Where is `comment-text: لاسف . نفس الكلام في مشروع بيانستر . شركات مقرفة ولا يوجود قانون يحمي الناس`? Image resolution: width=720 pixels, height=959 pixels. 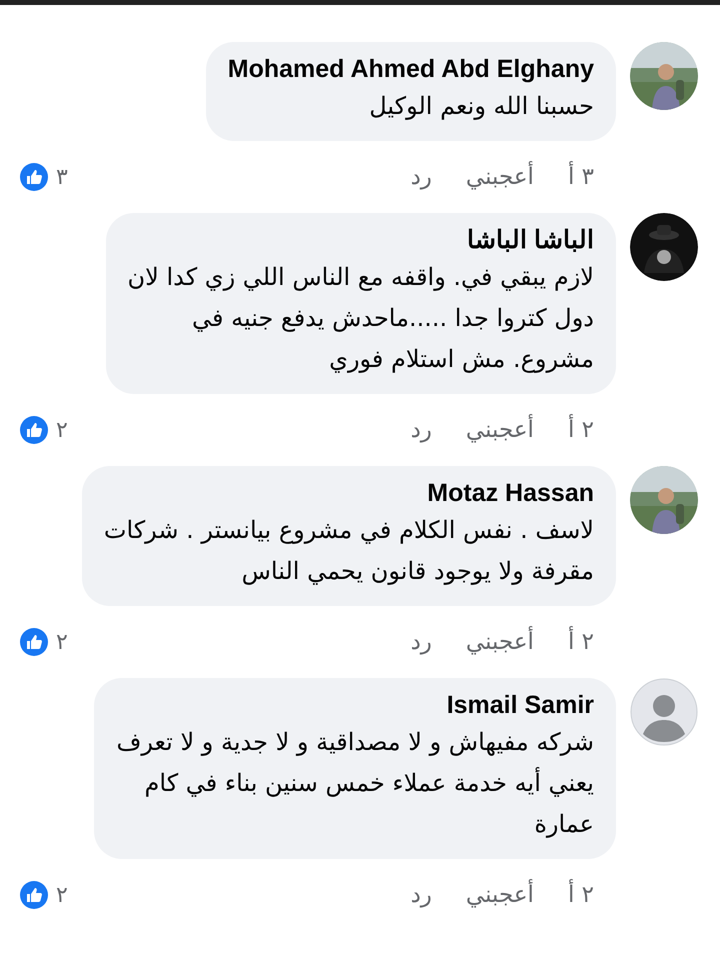
comment-text: لاسف . نفس الكلام في مشروع بيانستر . شركات مقرفة ولا يوجود قانون يحمي الناس is located at coordinates (349, 551).